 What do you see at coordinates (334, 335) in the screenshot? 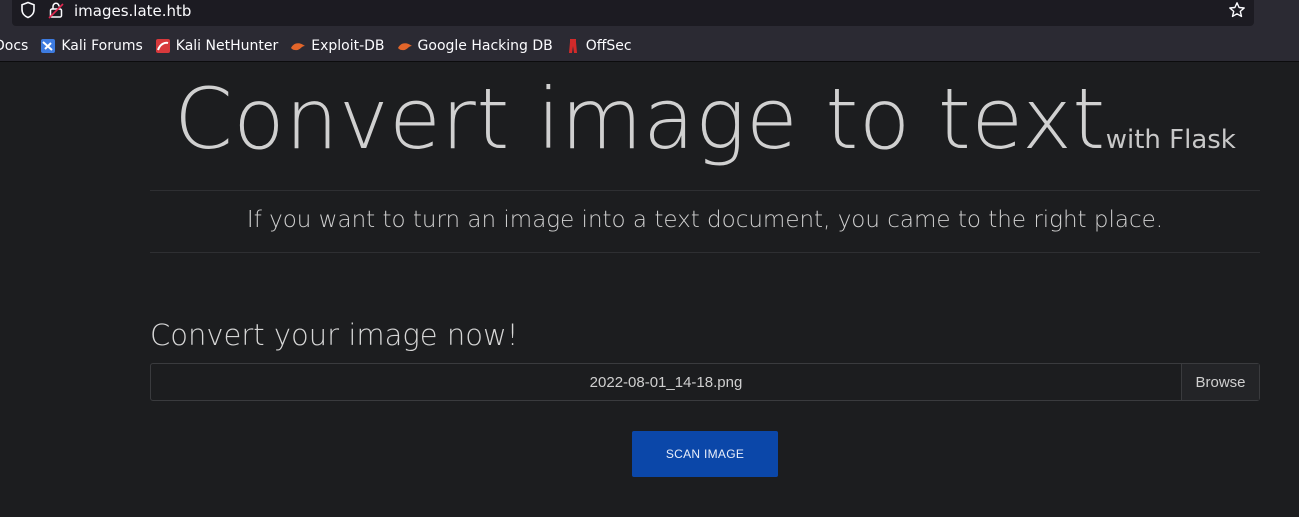
I see `section-title: Convert your image now!` at bounding box center [334, 335].